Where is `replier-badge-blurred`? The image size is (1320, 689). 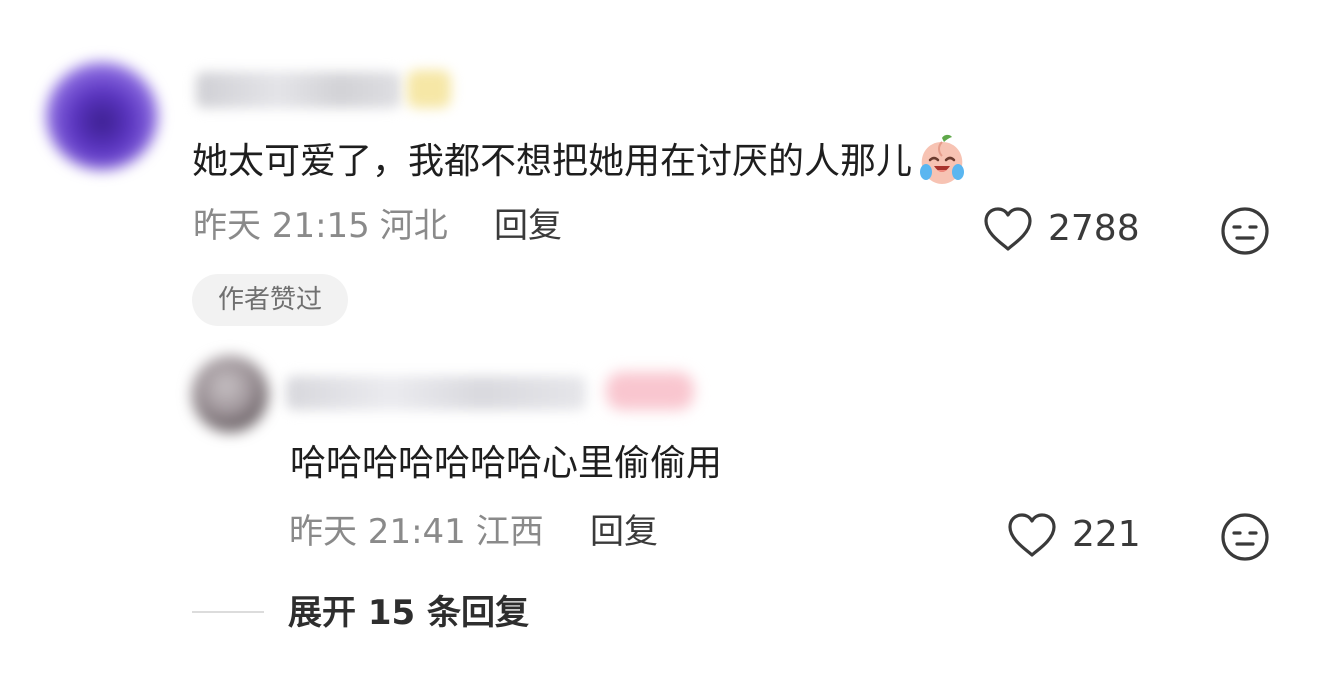 replier-badge-blurred is located at coordinates (650, 391).